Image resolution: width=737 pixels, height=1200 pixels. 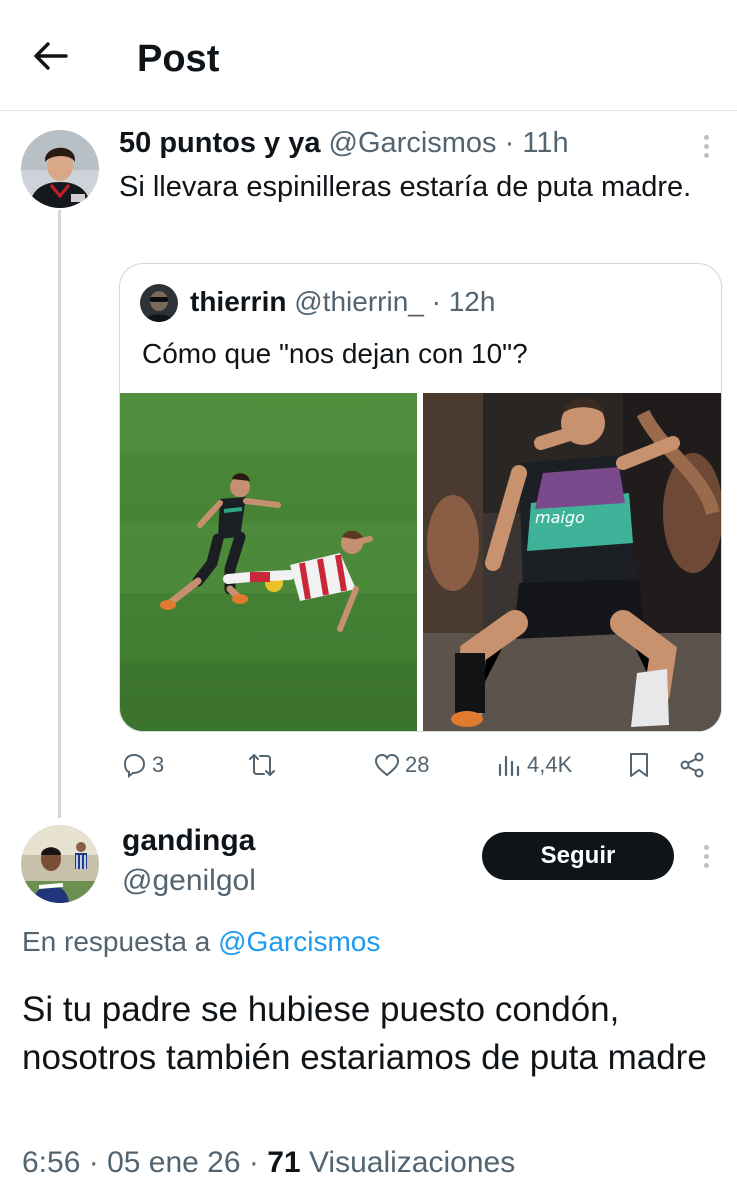 What do you see at coordinates (417, 764) in the screenshot?
I see `like-count: 28` at bounding box center [417, 764].